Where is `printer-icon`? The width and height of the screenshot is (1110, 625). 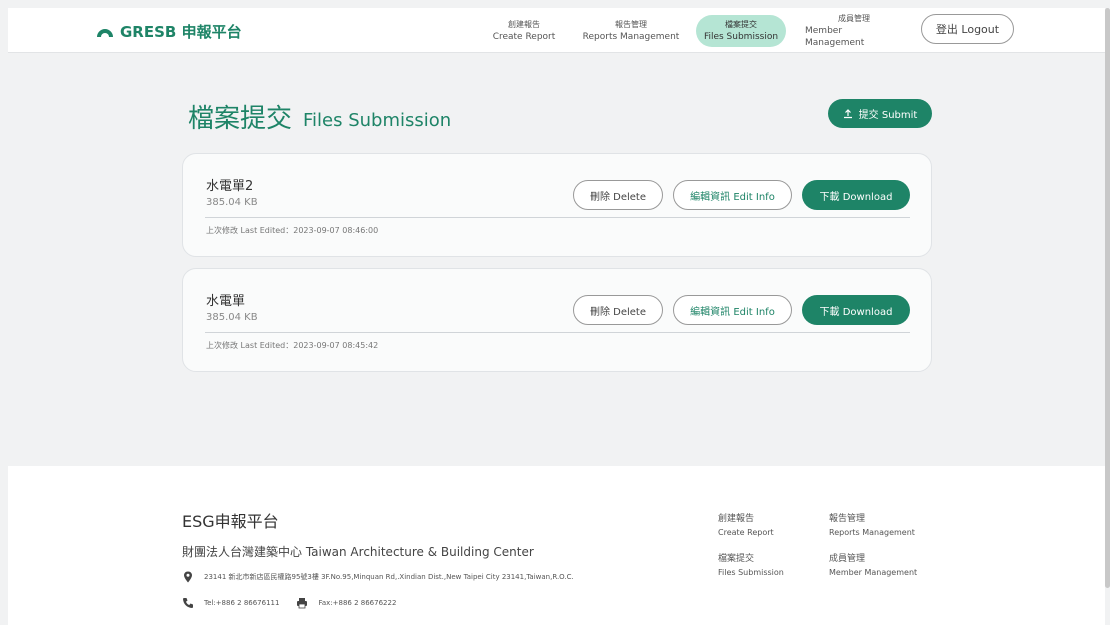 printer-icon is located at coordinates (302, 603).